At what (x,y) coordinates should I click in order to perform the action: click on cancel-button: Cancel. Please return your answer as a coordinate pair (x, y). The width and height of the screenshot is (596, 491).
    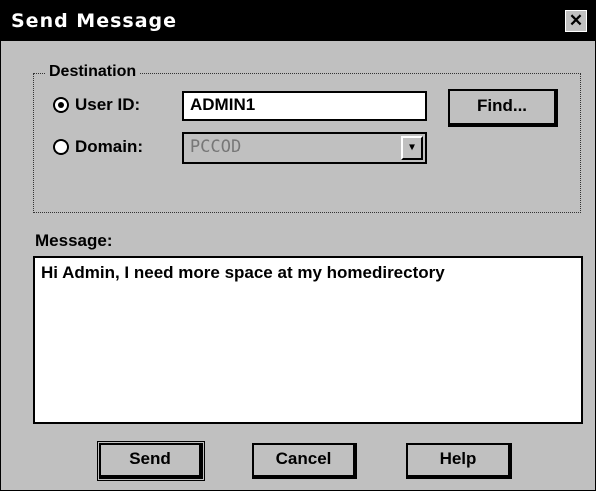
    Looking at the image, I should click on (304, 461).